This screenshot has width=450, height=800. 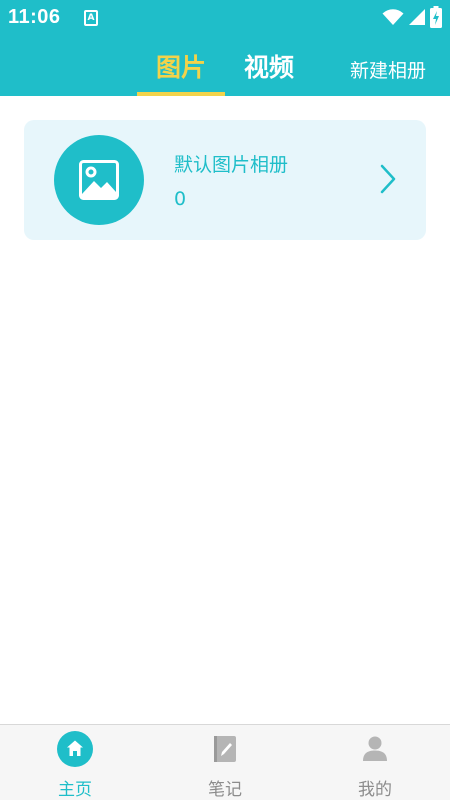 What do you see at coordinates (225, 18) in the screenshot?
I see `status-bar: 11:06 A` at bounding box center [225, 18].